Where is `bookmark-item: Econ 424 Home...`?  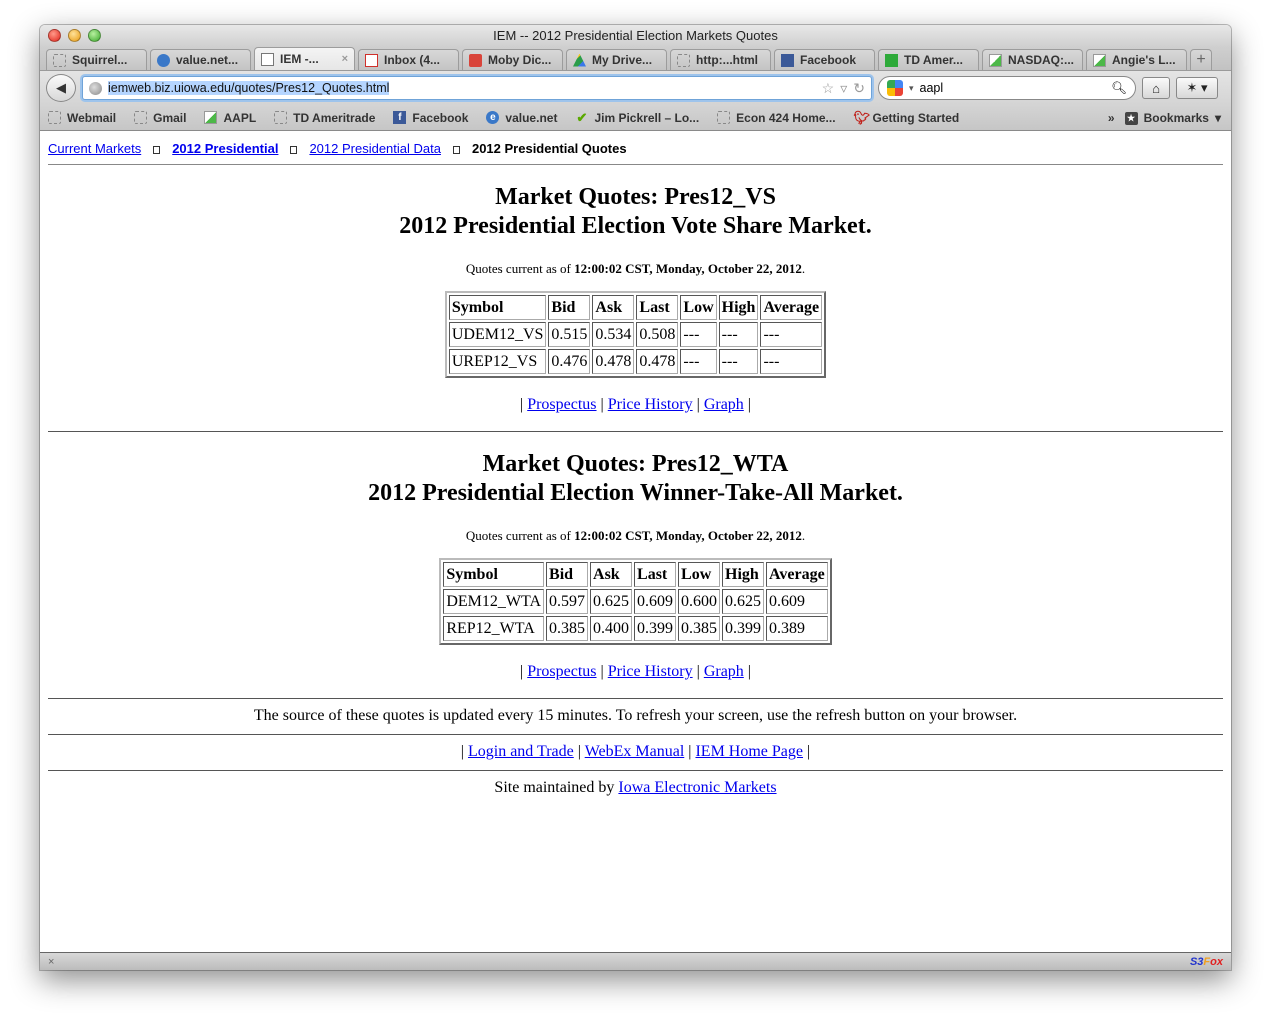 bookmark-item: Econ 424 Home... is located at coordinates (776, 118).